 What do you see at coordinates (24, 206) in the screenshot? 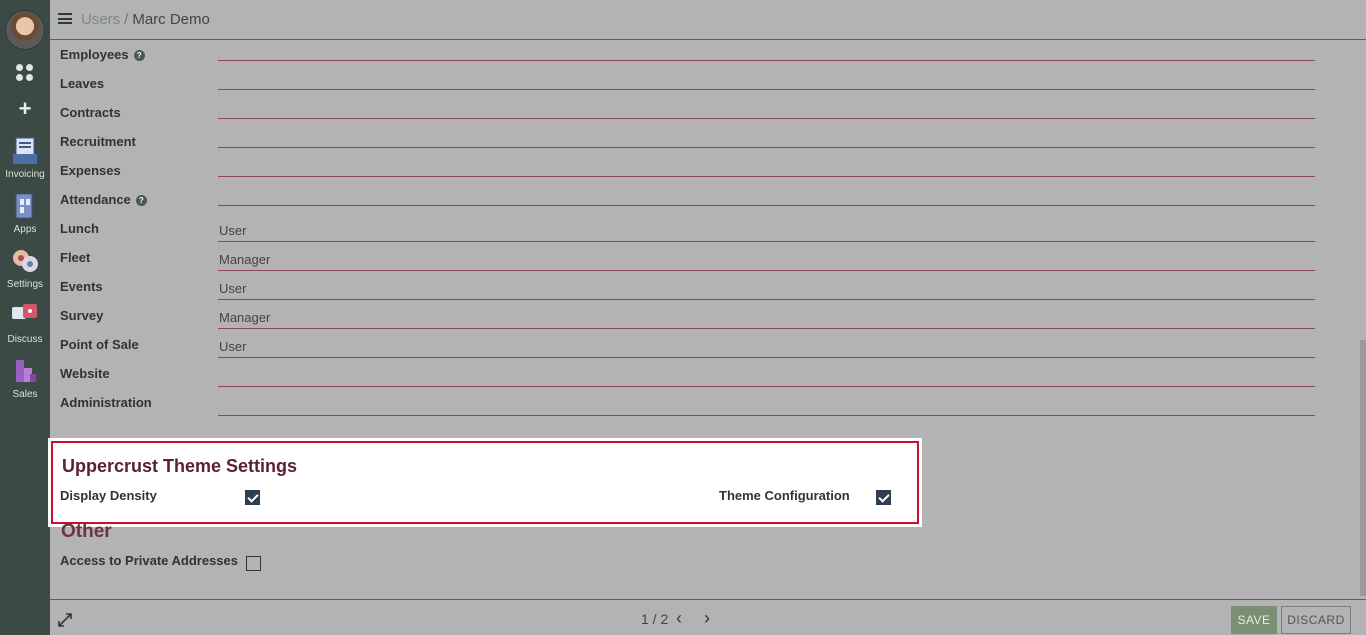
I see `apps-icon` at bounding box center [24, 206].